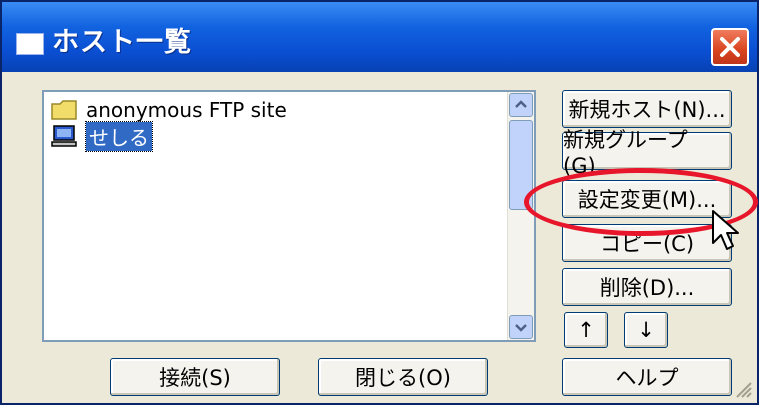  I want to click on resize-grip-icon, so click(744, 390).